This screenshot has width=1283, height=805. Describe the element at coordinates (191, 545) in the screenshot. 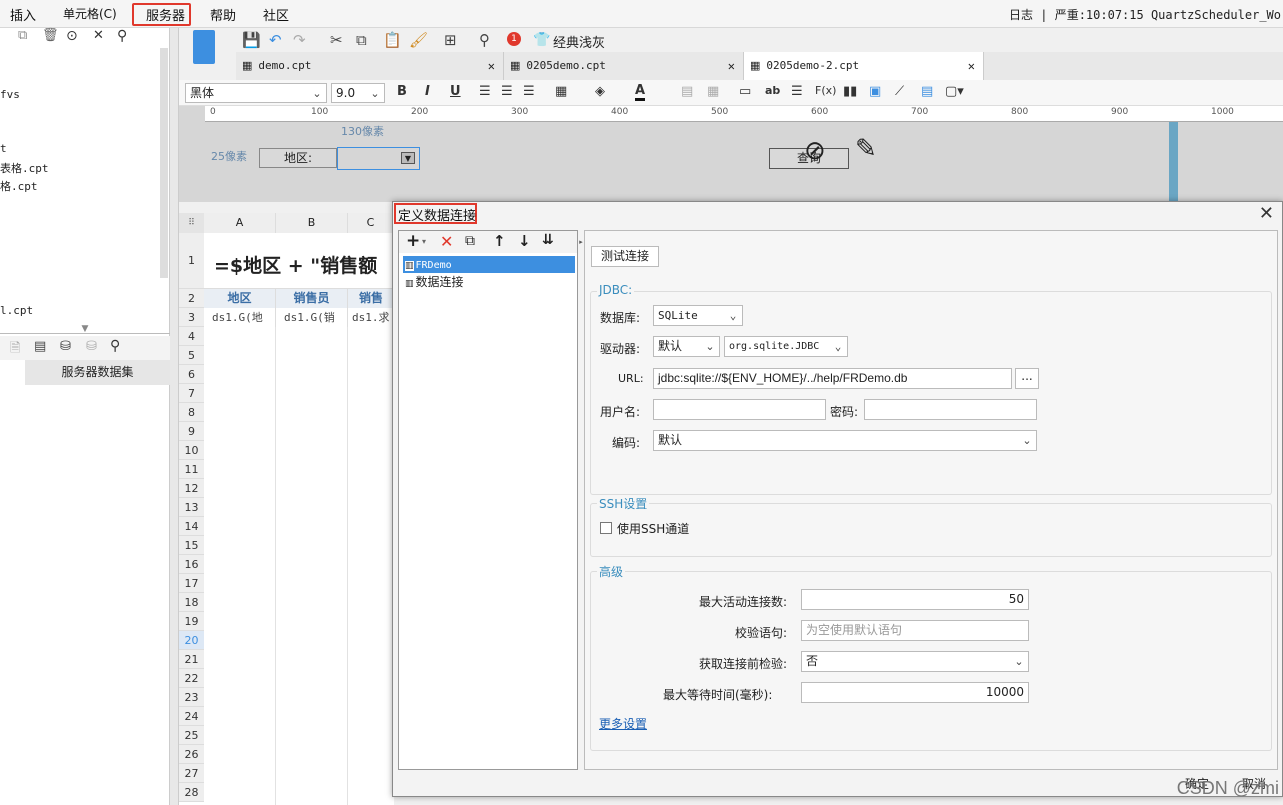

I see `row-header: 15` at that location.